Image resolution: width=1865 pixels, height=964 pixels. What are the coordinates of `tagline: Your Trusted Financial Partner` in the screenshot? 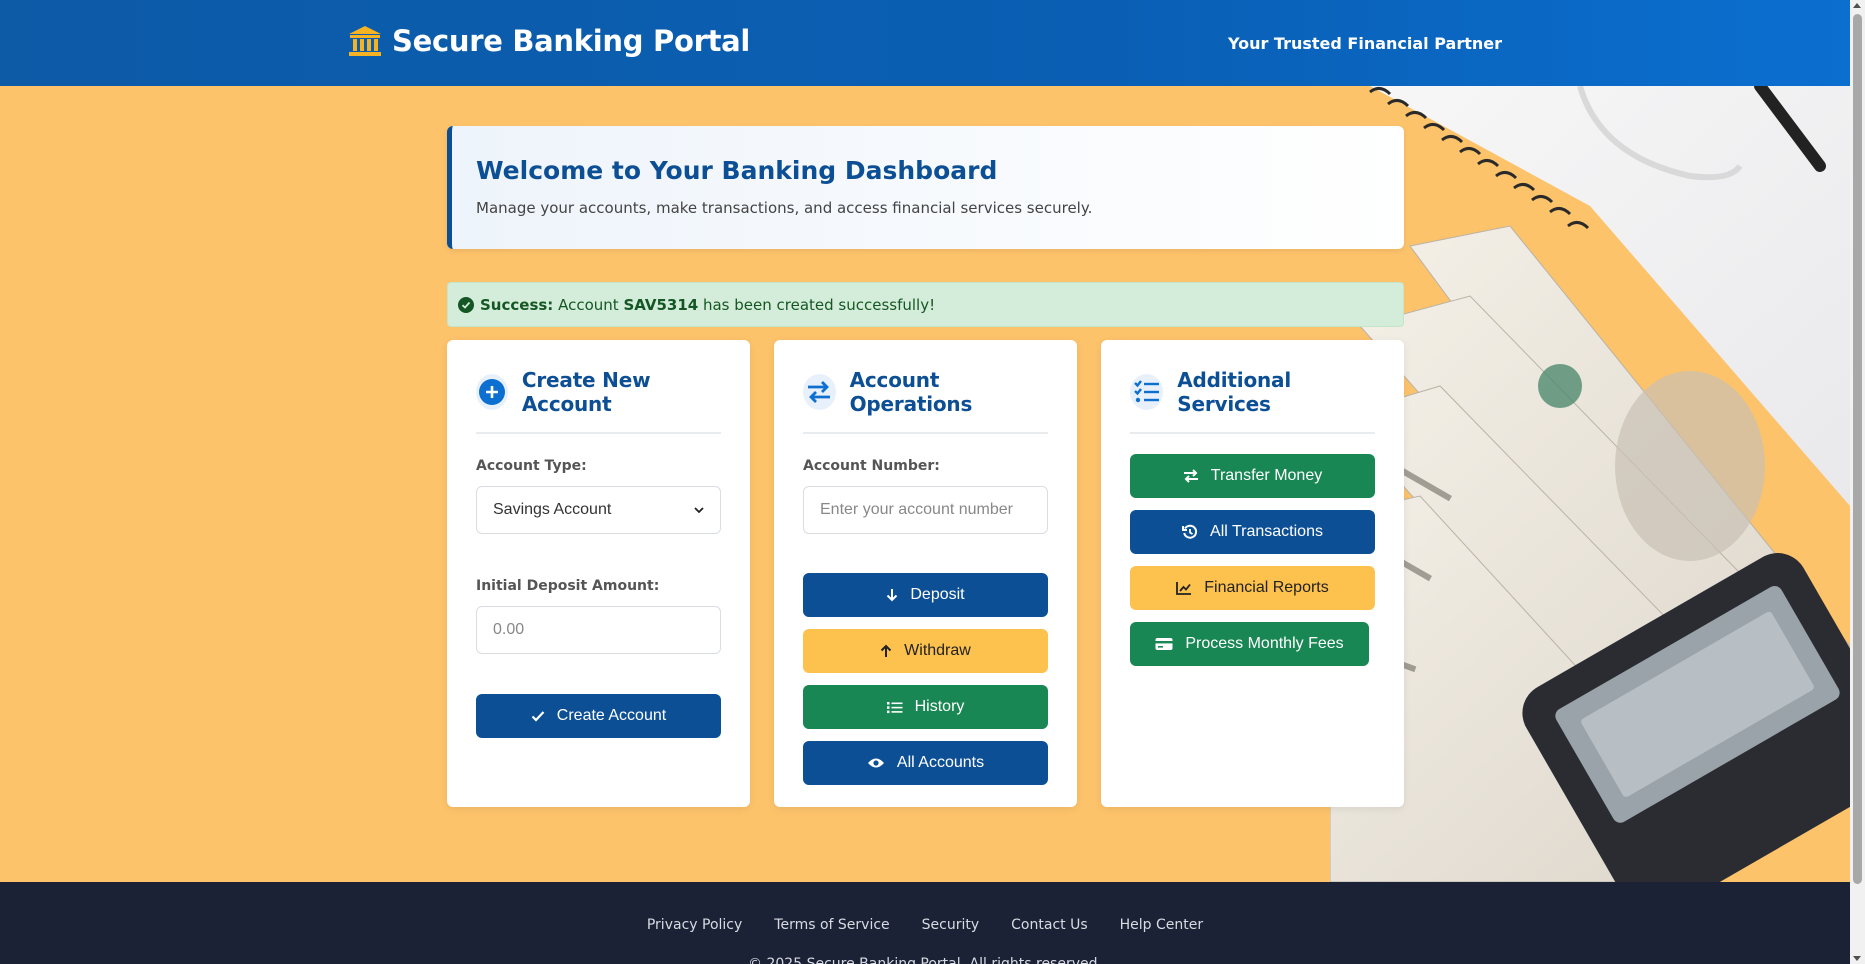 It's located at (1364, 43).